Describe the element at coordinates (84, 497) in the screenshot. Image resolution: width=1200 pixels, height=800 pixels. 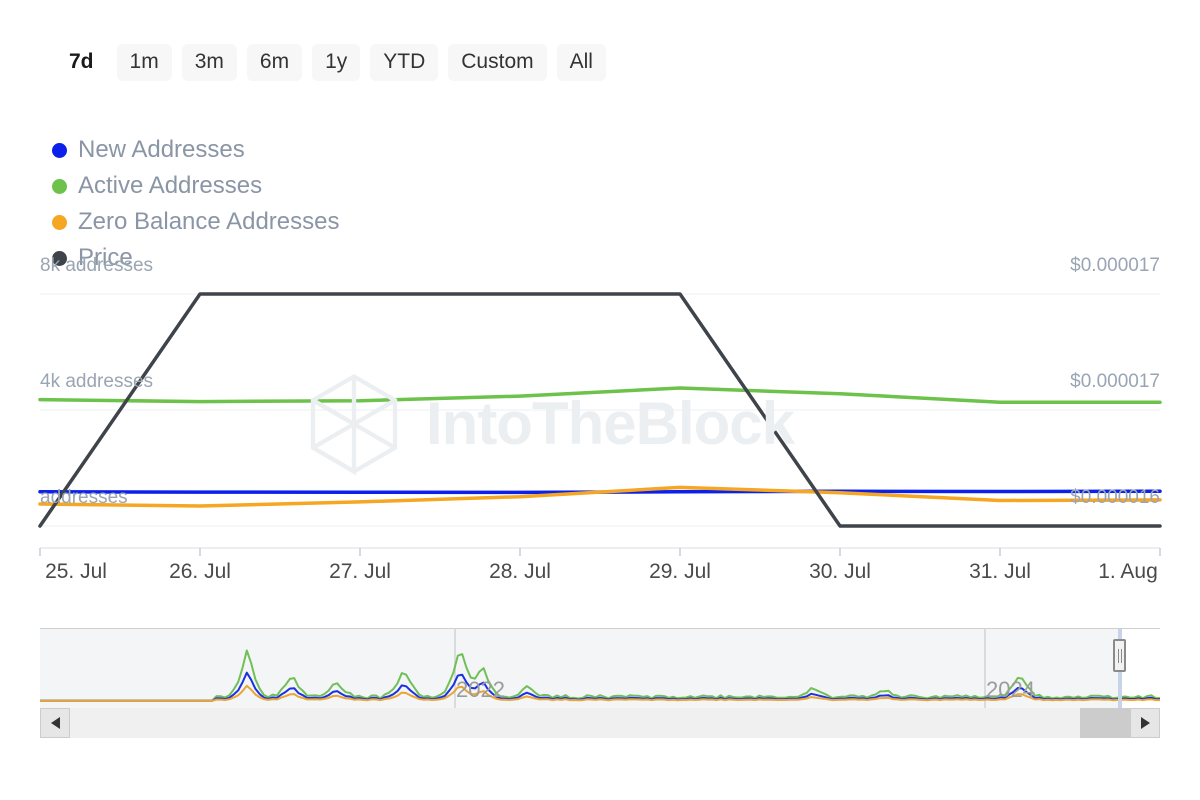
I see `y-axis-left-label-0: addresses` at that location.